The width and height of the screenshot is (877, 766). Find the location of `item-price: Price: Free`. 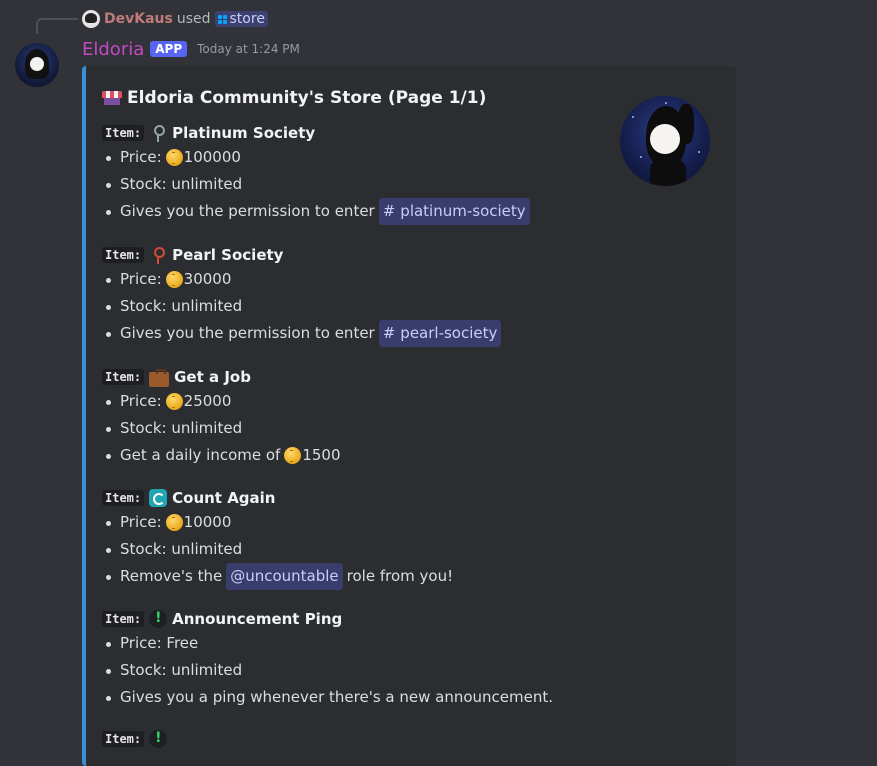

item-price: Price: Free is located at coordinates (327, 643).